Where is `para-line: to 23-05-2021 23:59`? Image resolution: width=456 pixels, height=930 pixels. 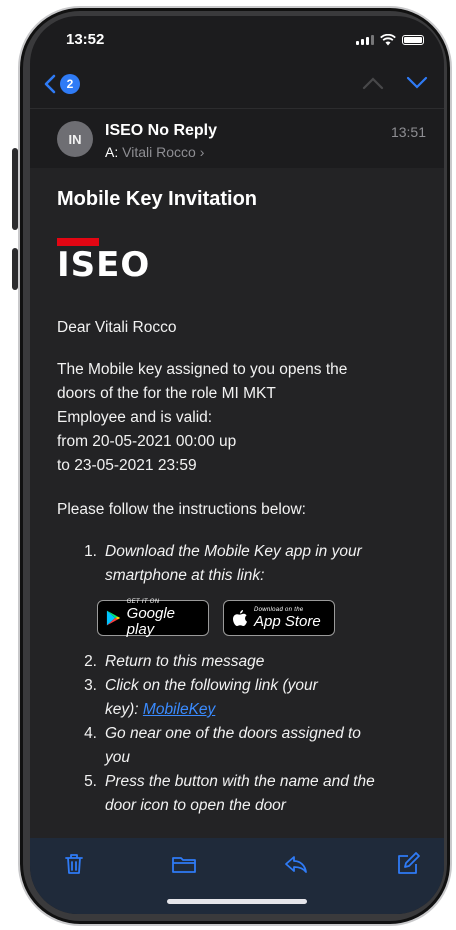
para-line: to 23-05-2021 23:59 is located at coordinates (127, 465).